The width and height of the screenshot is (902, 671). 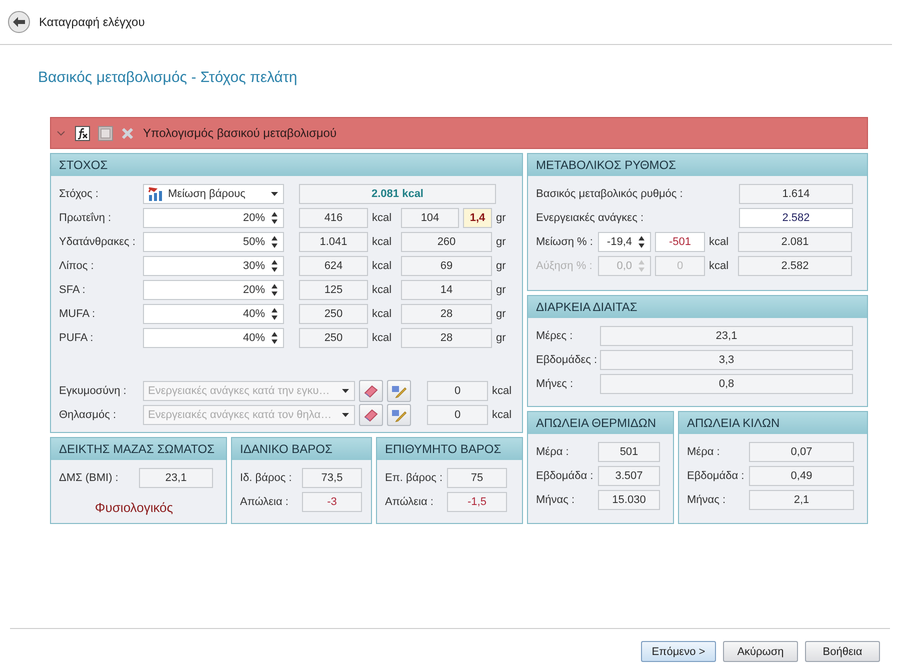 What do you see at coordinates (567, 360) in the screenshot?
I see `field-label: Εβδομάδες :` at bounding box center [567, 360].